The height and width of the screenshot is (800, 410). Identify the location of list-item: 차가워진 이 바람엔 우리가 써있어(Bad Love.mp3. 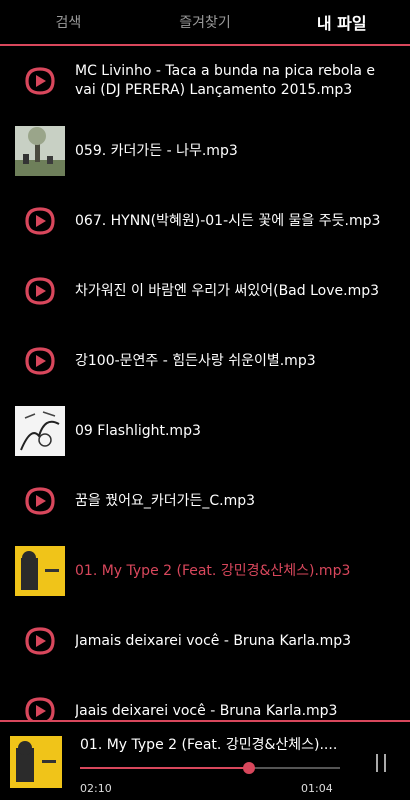
(205, 291).